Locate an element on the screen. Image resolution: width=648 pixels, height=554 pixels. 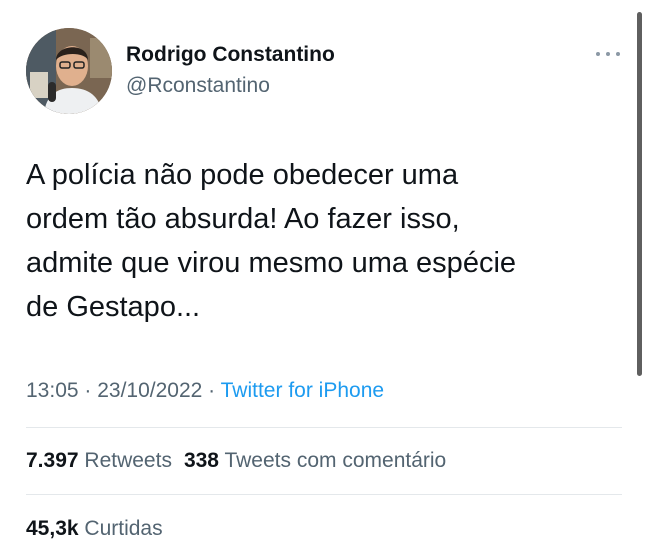
engagement-row: 7.397 Retweets 338 Tweets com comentário is located at coordinates (236, 461).